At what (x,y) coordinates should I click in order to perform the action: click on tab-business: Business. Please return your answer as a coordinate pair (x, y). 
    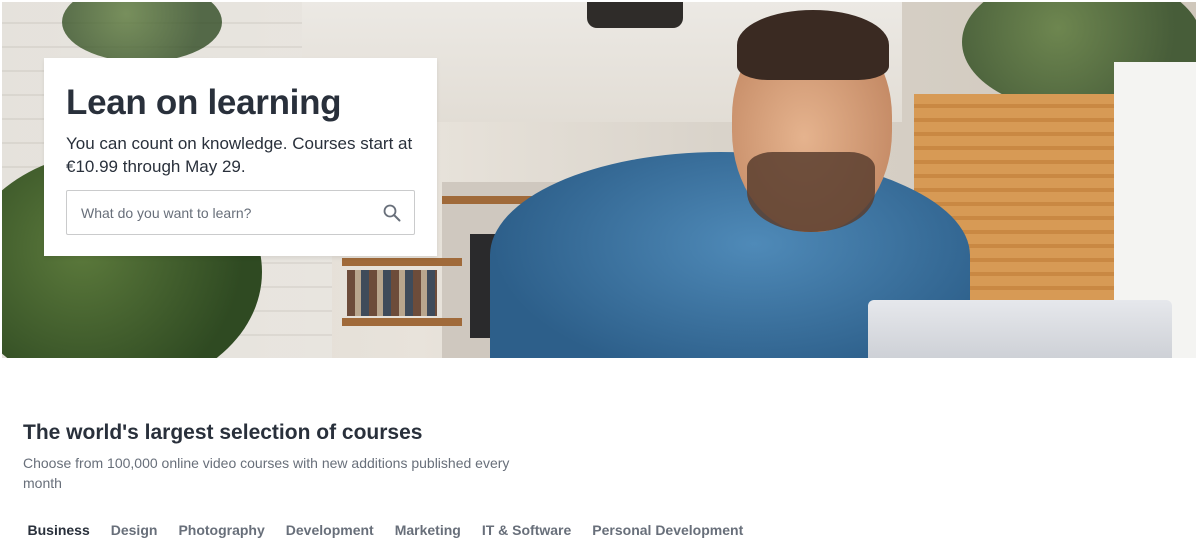
    Looking at the image, I should click on (58, 532).